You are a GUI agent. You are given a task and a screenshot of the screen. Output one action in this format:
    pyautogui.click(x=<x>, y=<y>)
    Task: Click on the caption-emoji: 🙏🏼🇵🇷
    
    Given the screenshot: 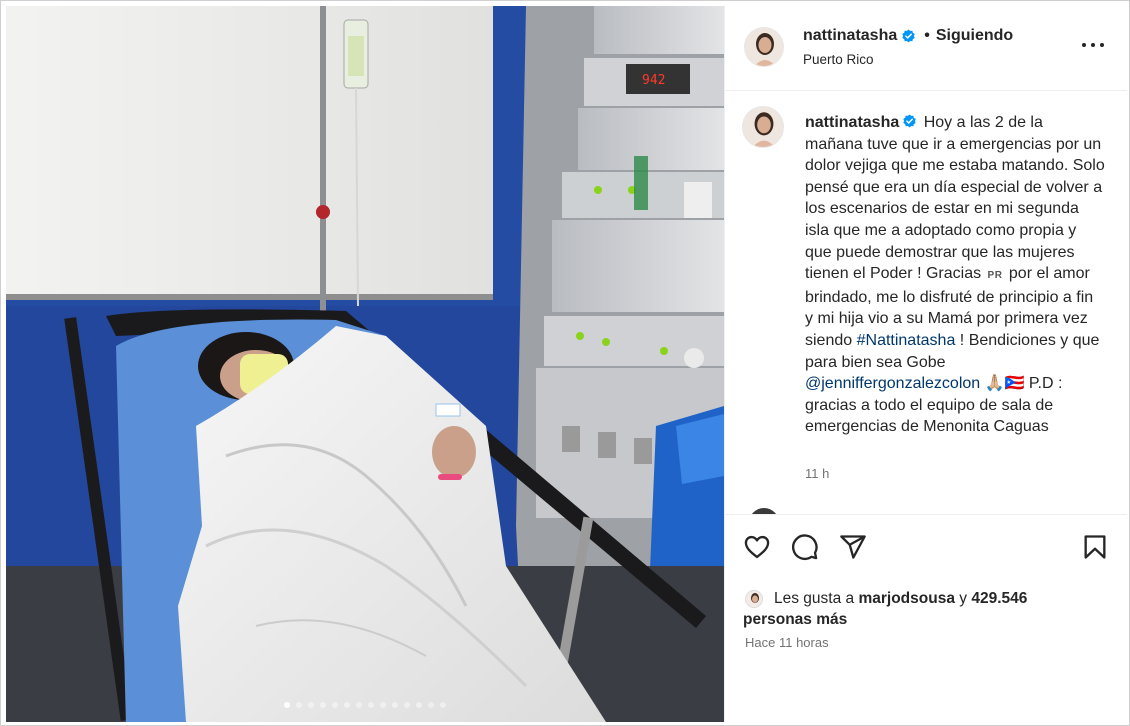 What is the action you would take?
    pyautogui.click(x=1004, y=384)
    